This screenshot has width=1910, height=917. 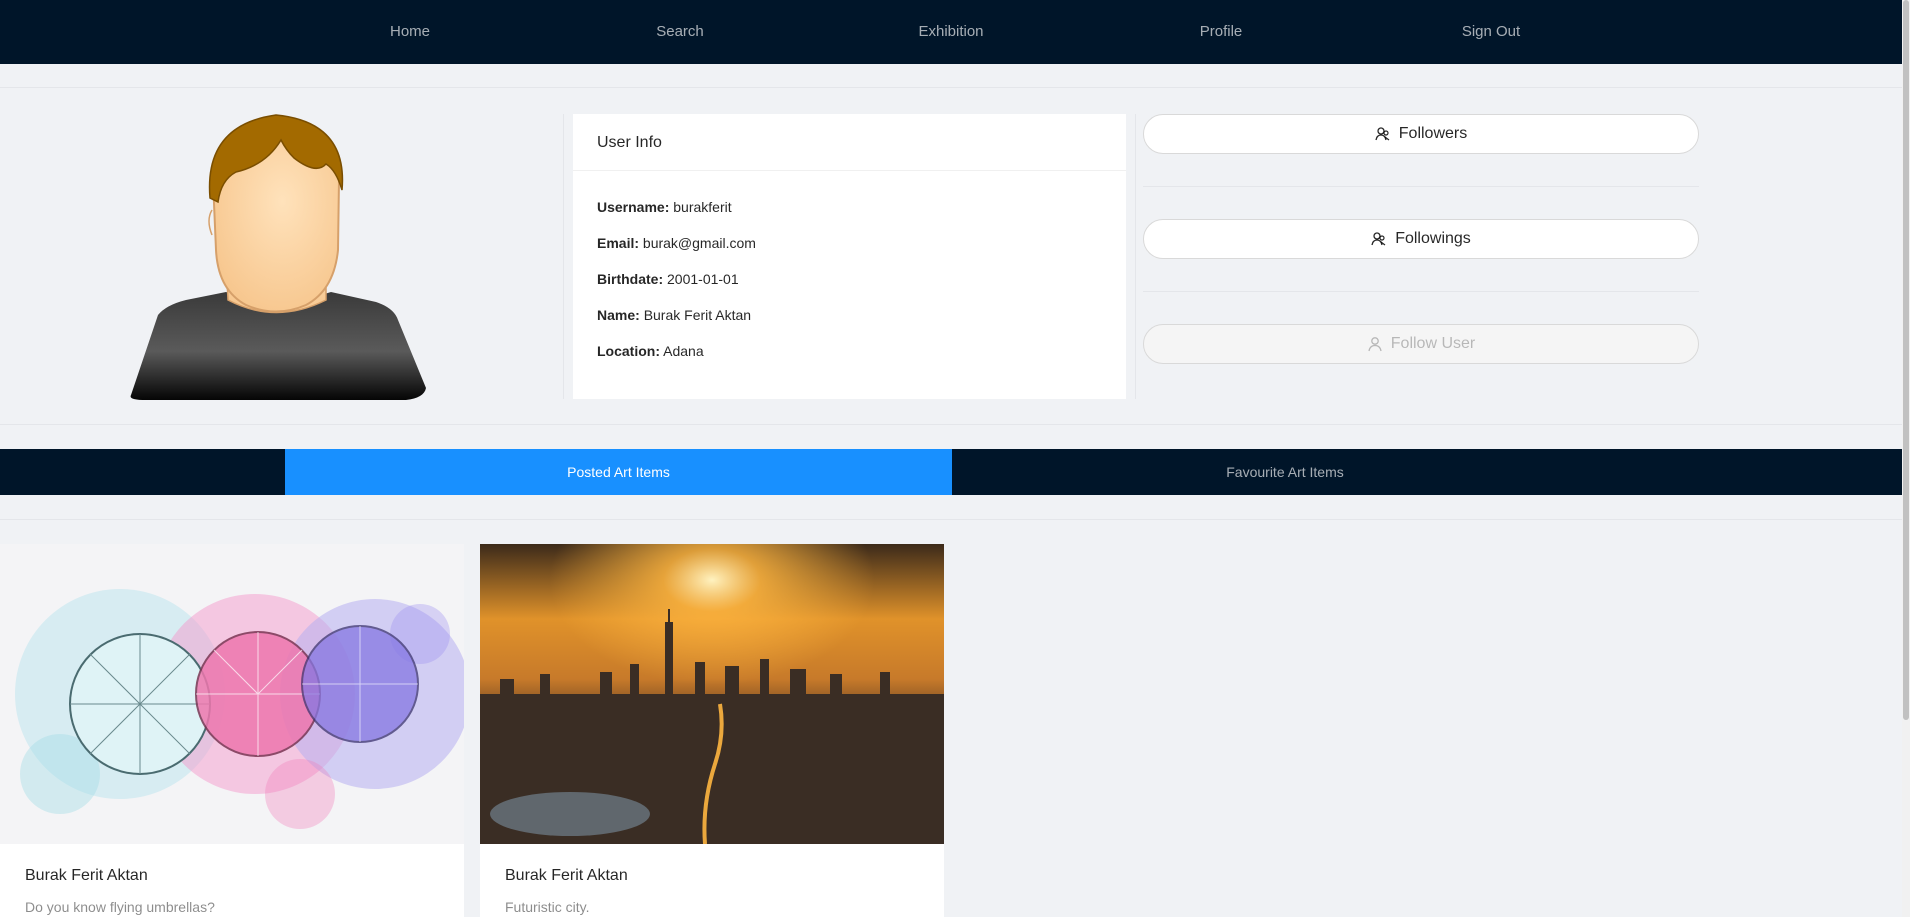 What do you see at coordinates (1906, 360) in the screenshot?
I see `scroll-thumb` at bounding box center [1906, 360].